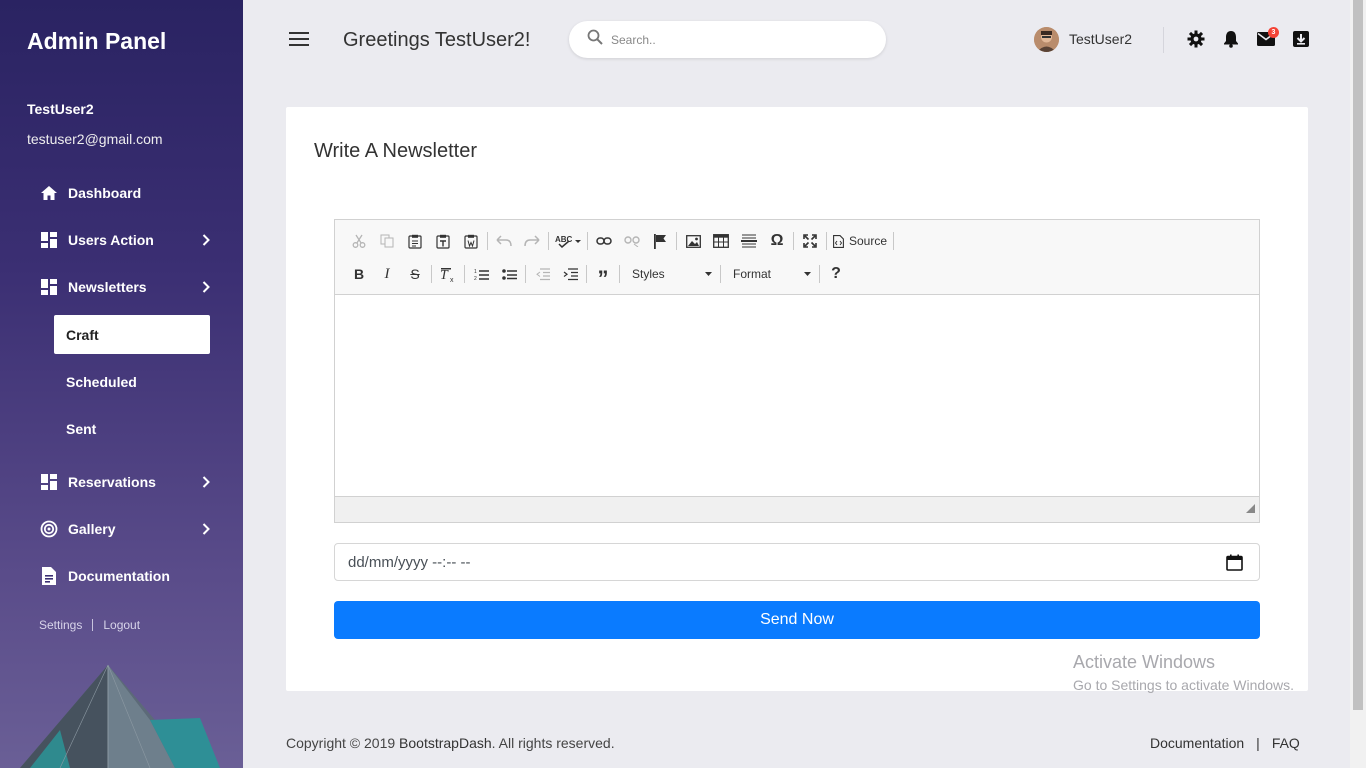  What do you see at coordinates (112, 482) in the screenshot?
I see `sidebar-item-label: Reservations` at bounding box center [112, 482].